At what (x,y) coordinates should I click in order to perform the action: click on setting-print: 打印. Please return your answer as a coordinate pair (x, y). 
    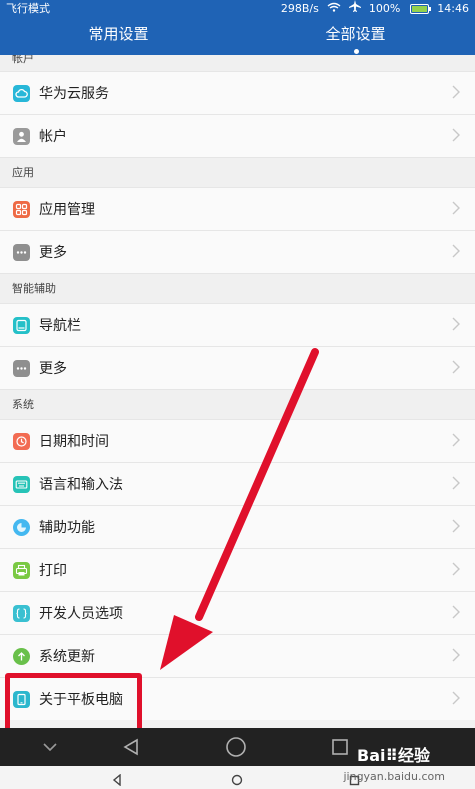
    Looking at the image, I should click on (237, 569).